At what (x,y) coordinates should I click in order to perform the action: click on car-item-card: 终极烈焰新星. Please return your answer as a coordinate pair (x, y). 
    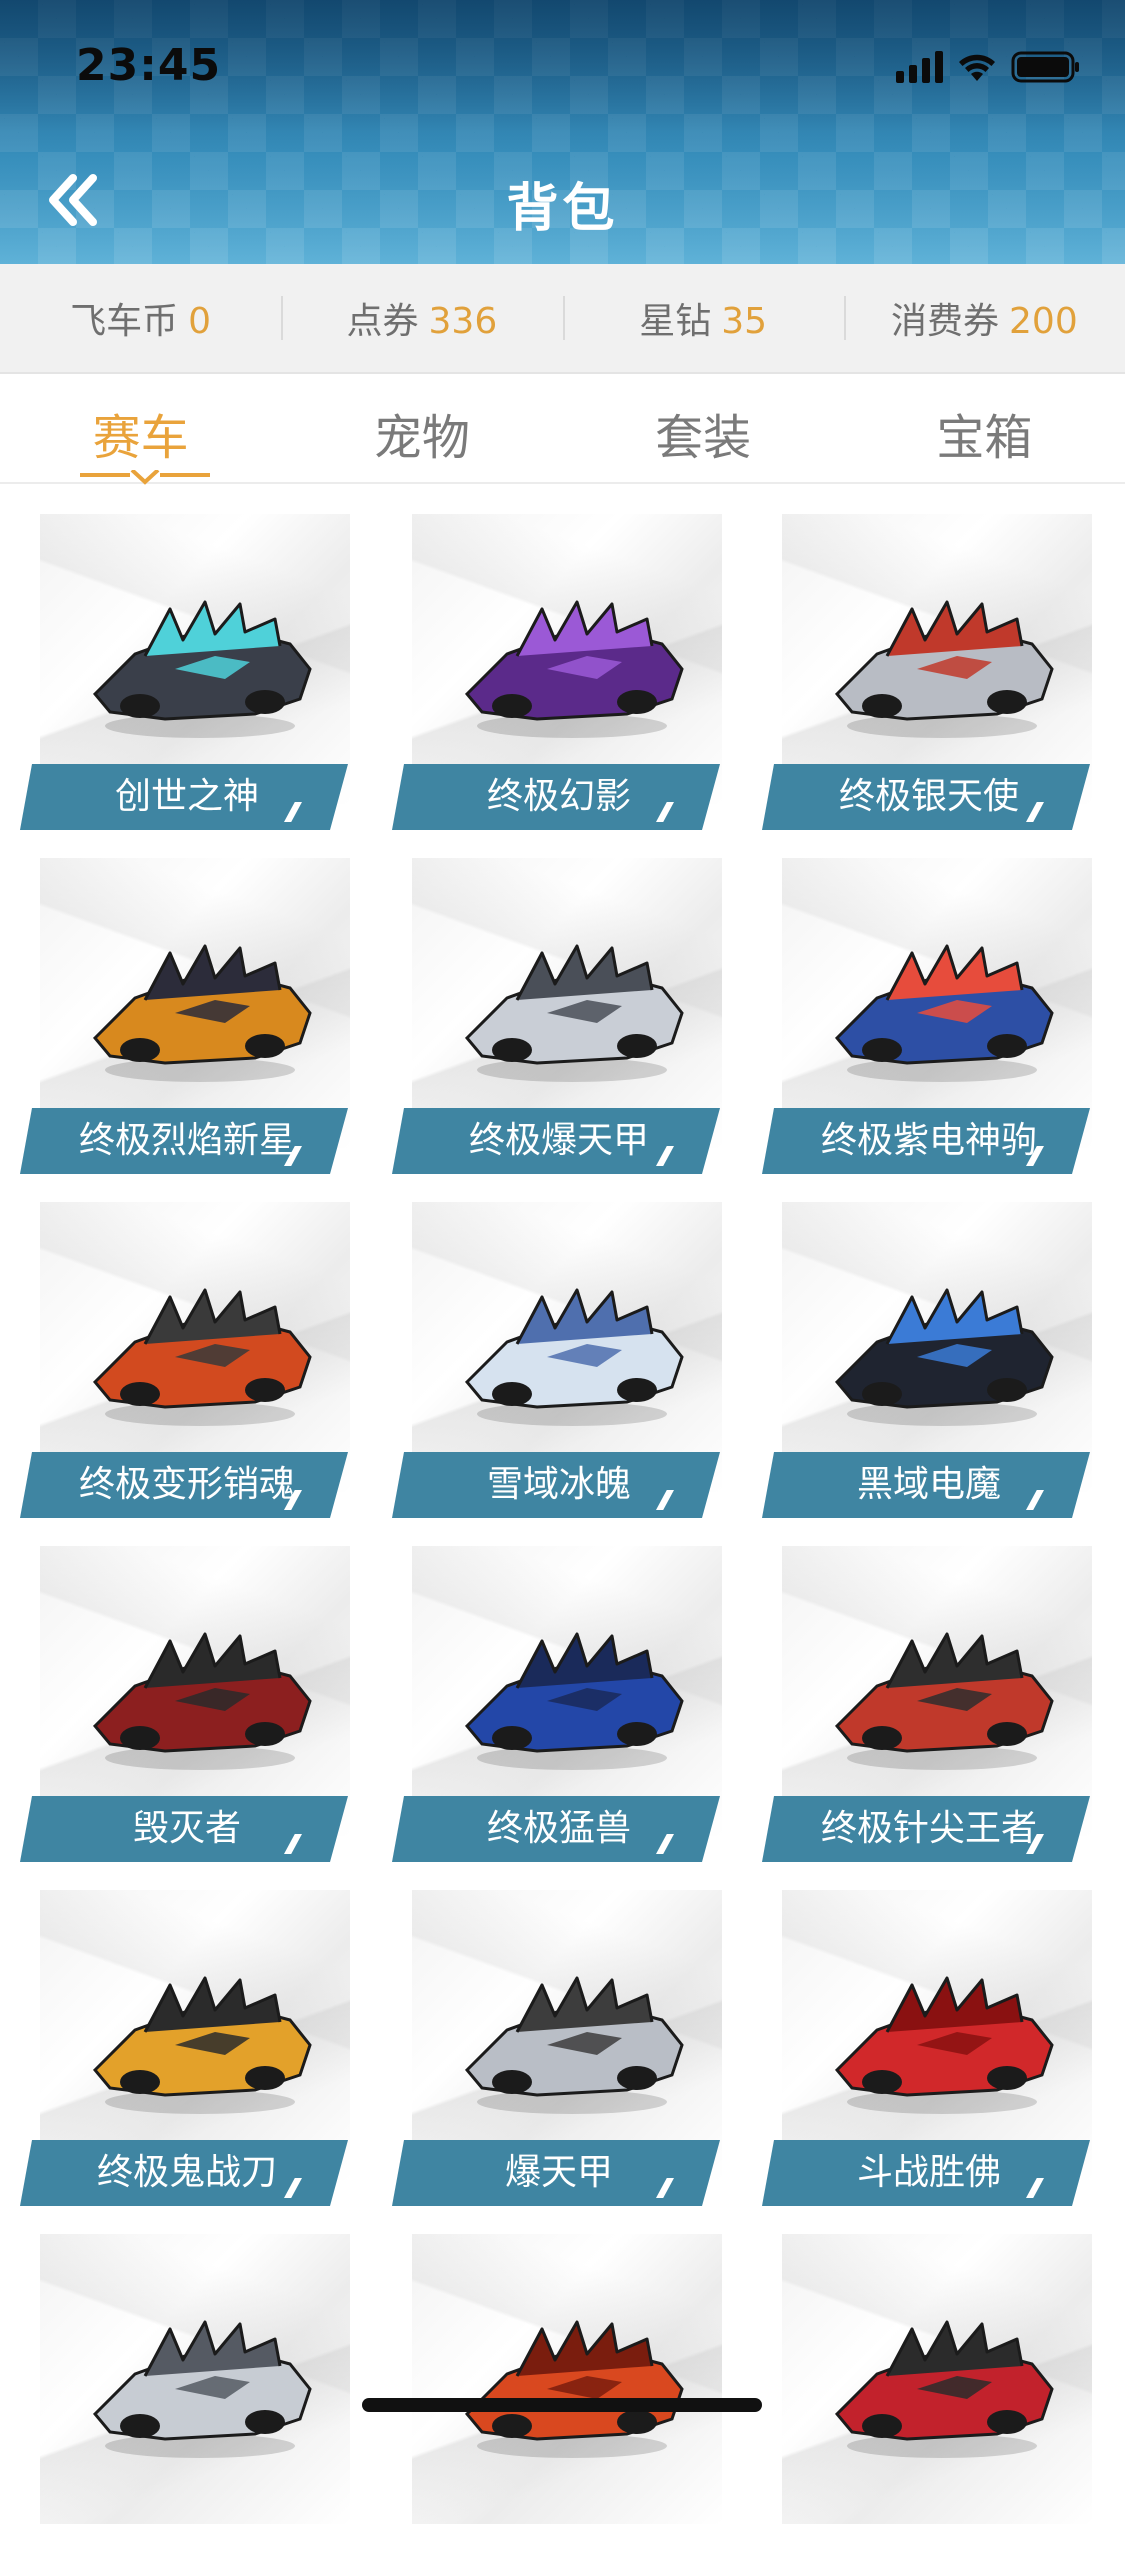
    Looking at the image, I should click on (185, 1018).